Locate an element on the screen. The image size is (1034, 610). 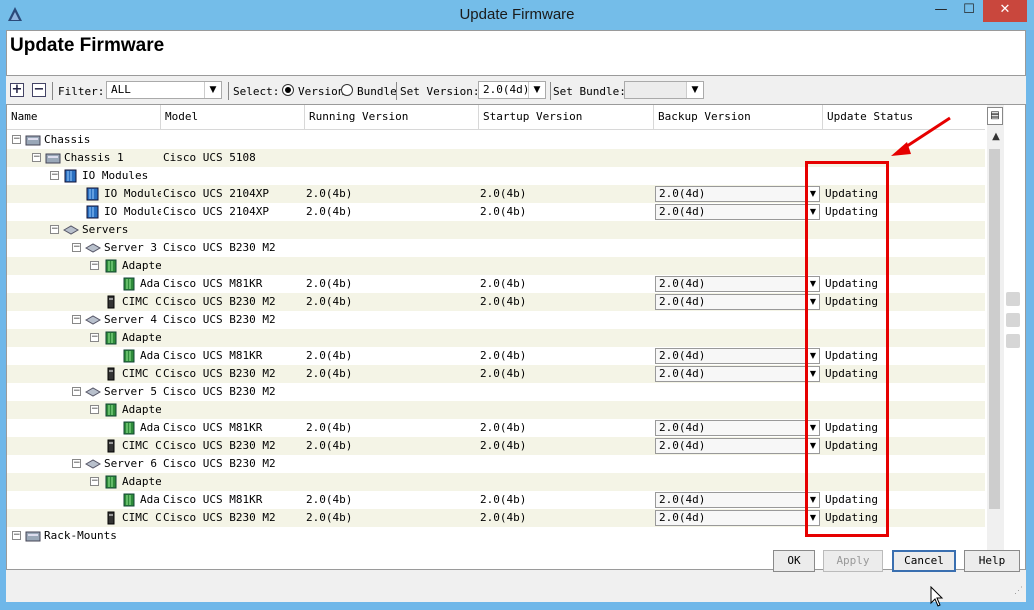
apply-button: Apply is located at coordinates (853, 561).